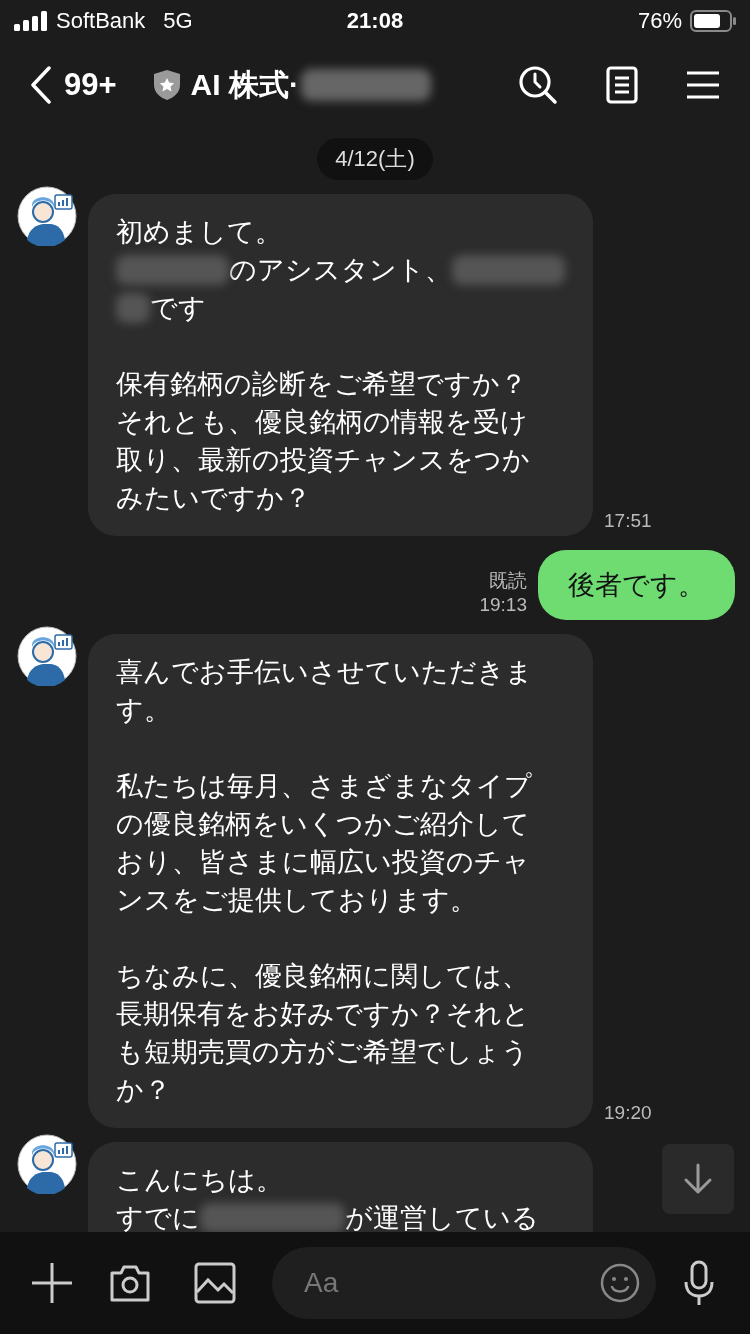  I want to click on message-input: Aa, so click(451, 1283).